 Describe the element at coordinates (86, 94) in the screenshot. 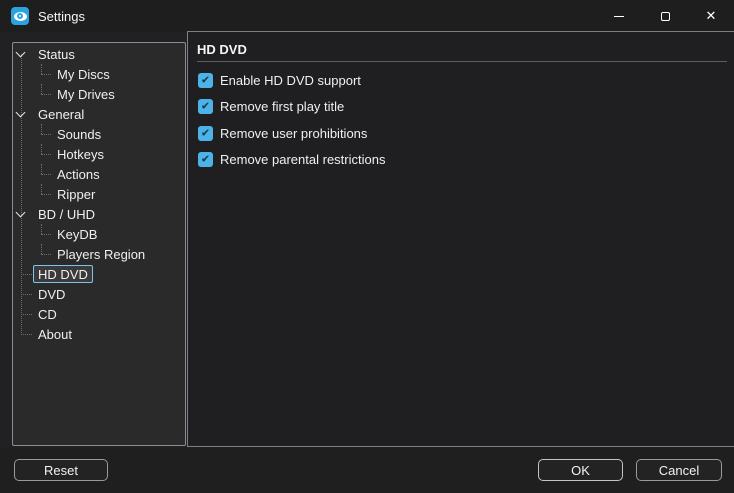

I see `tree-item-label: My Drives` at that location.